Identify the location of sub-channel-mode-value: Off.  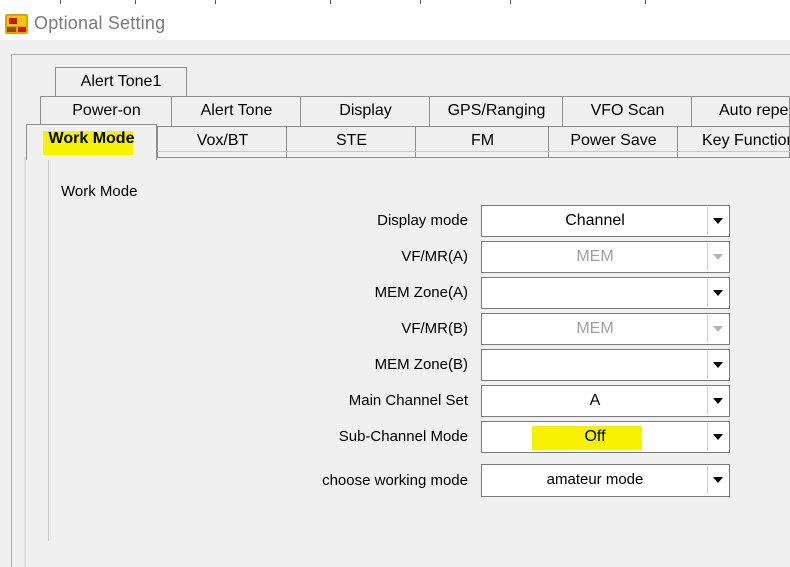
(595, 436).